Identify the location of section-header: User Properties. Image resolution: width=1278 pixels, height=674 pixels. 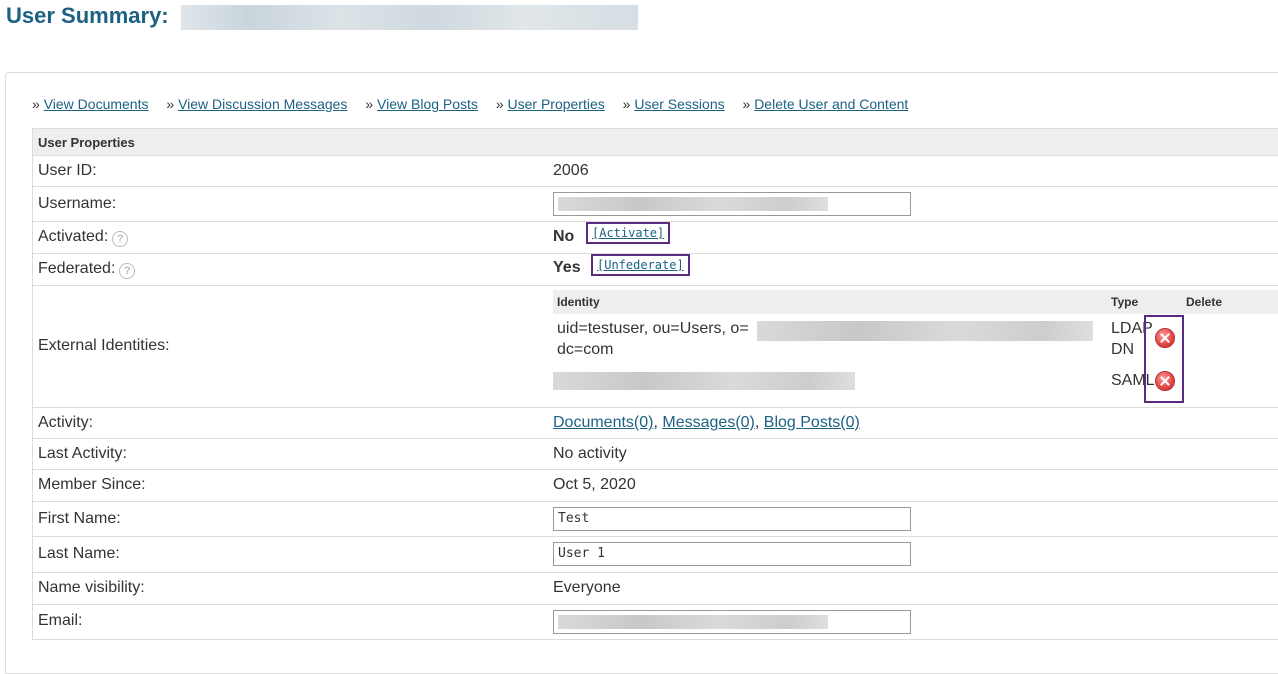
(655, 142).